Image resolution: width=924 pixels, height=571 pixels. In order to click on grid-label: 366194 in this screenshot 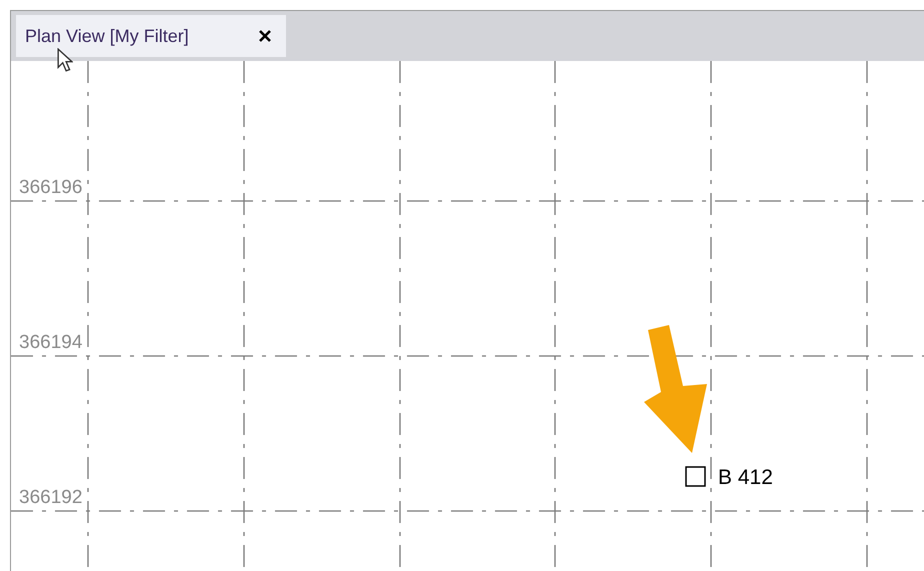, I will do `click(50, 342)`.